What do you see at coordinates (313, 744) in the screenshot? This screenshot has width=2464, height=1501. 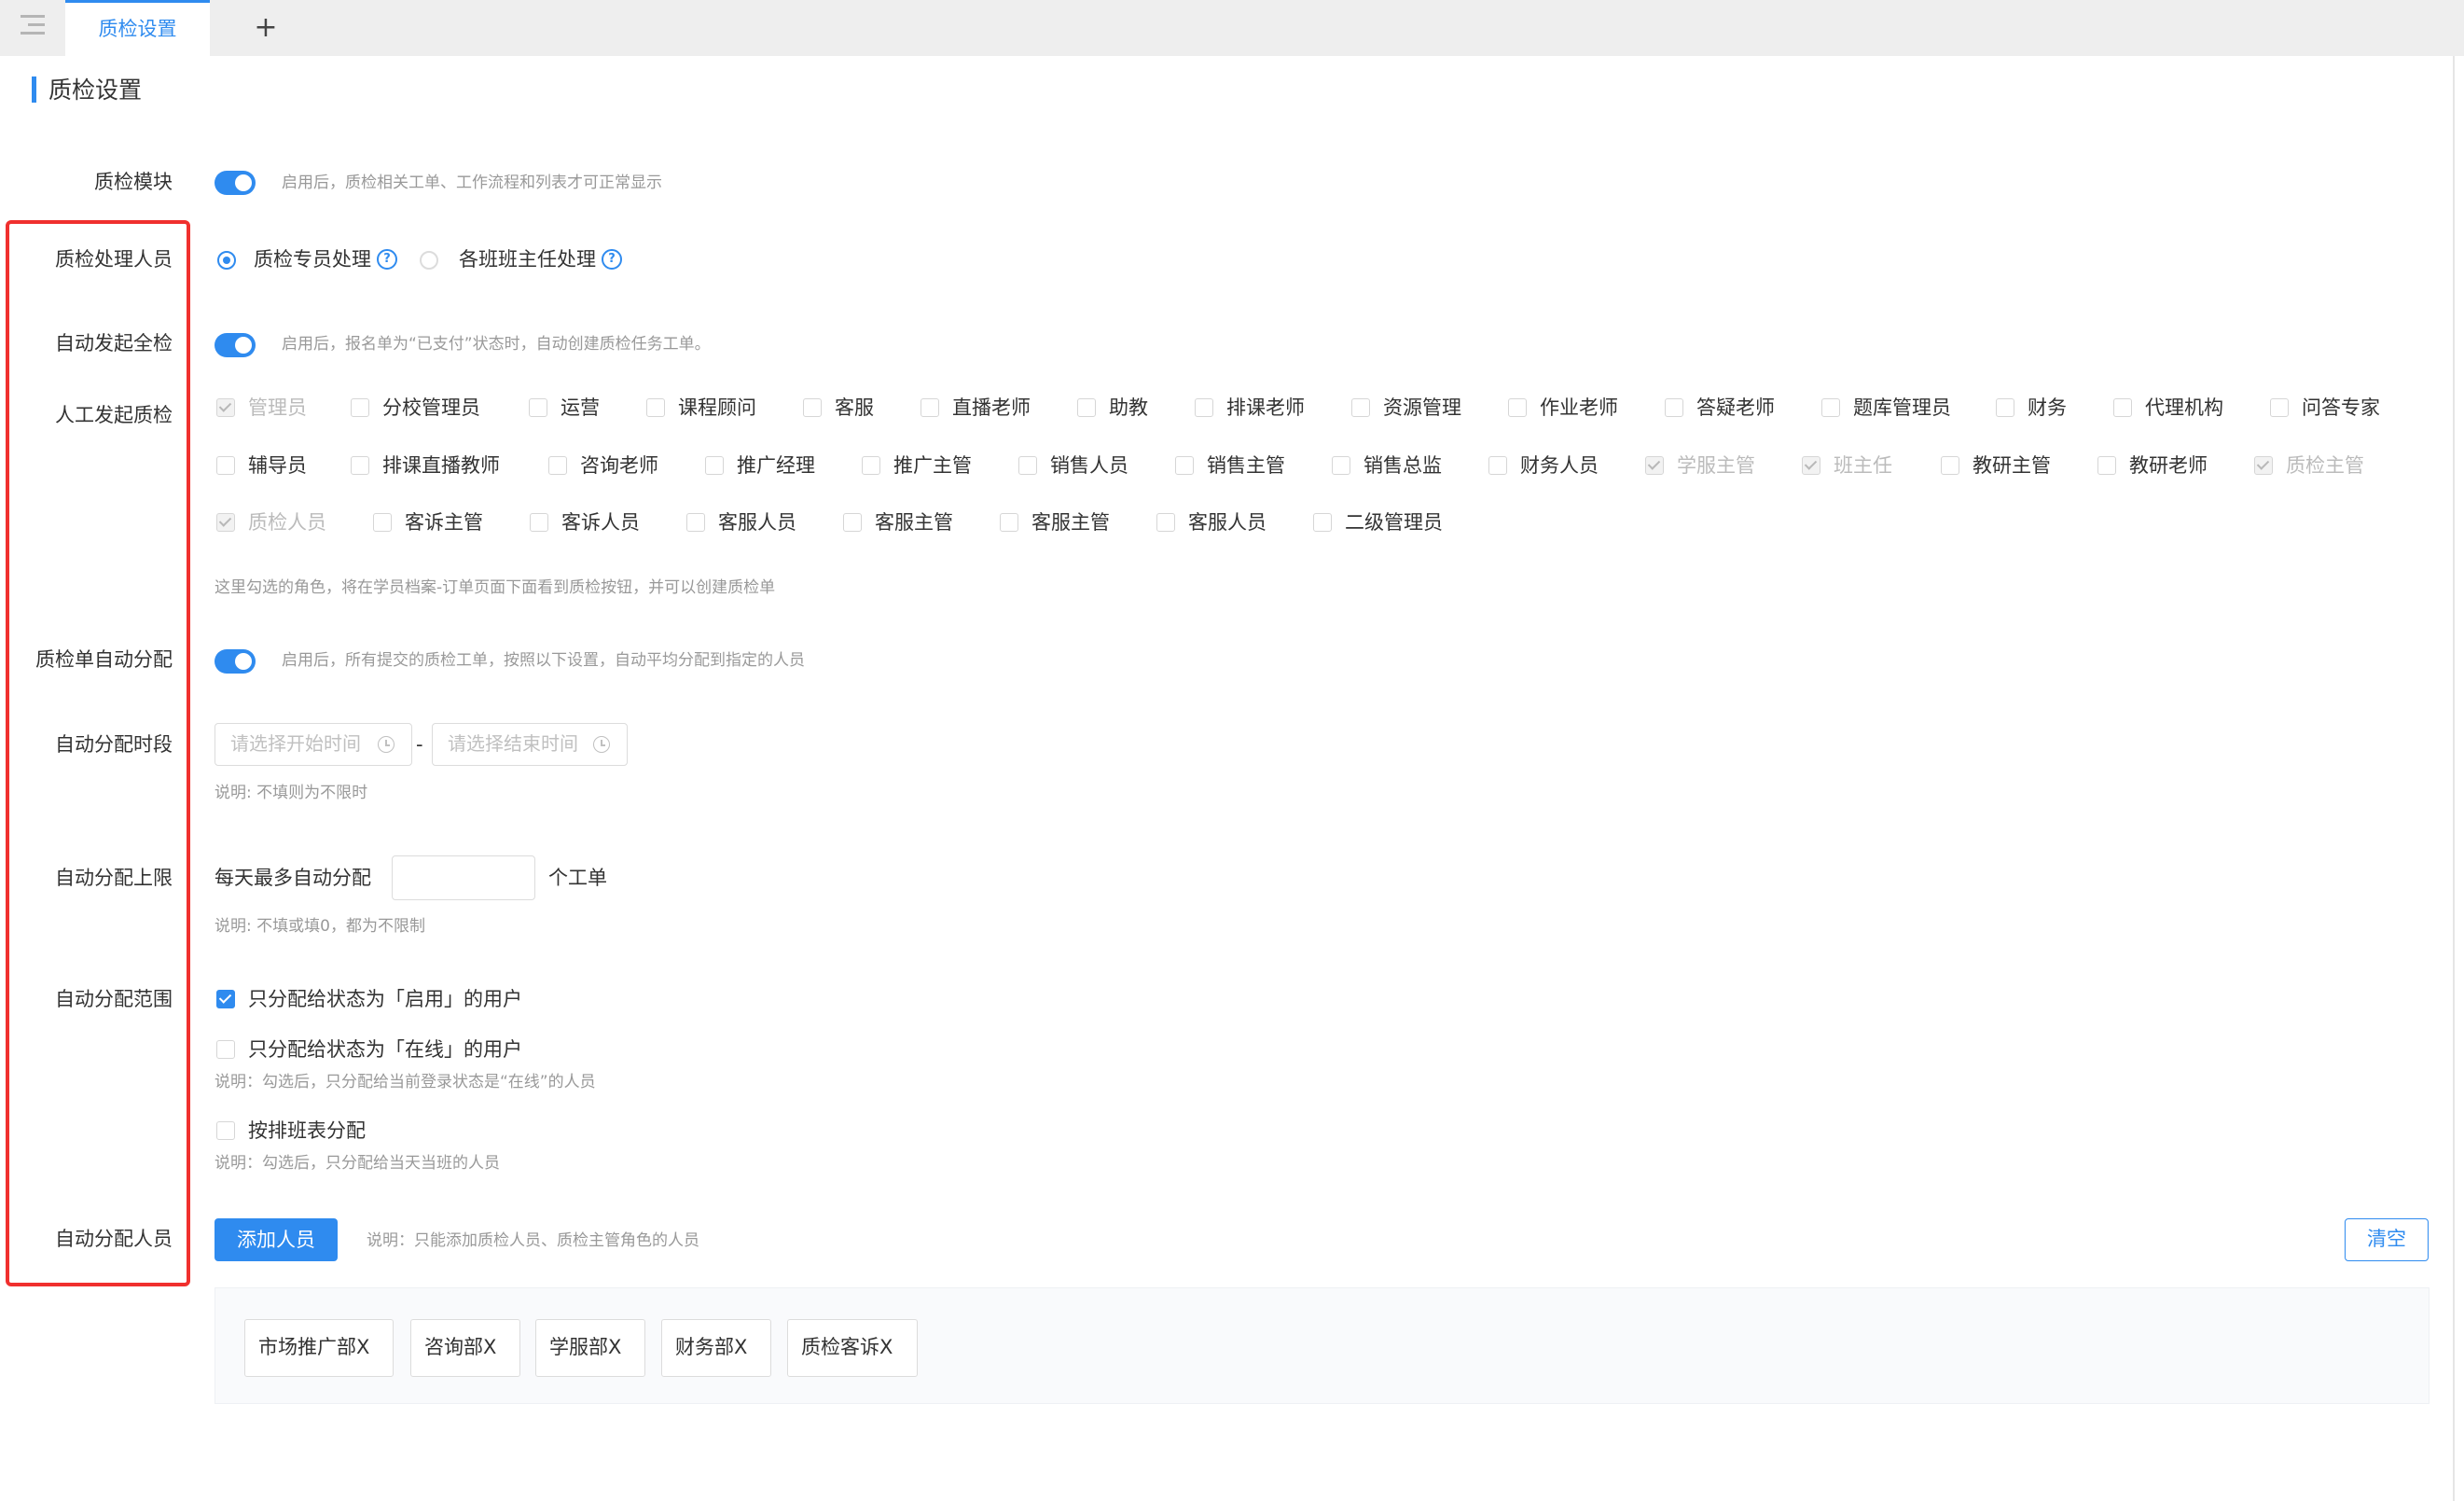 I see `start-time-input: 请选择开始时间` at bounding box center [313, 744].